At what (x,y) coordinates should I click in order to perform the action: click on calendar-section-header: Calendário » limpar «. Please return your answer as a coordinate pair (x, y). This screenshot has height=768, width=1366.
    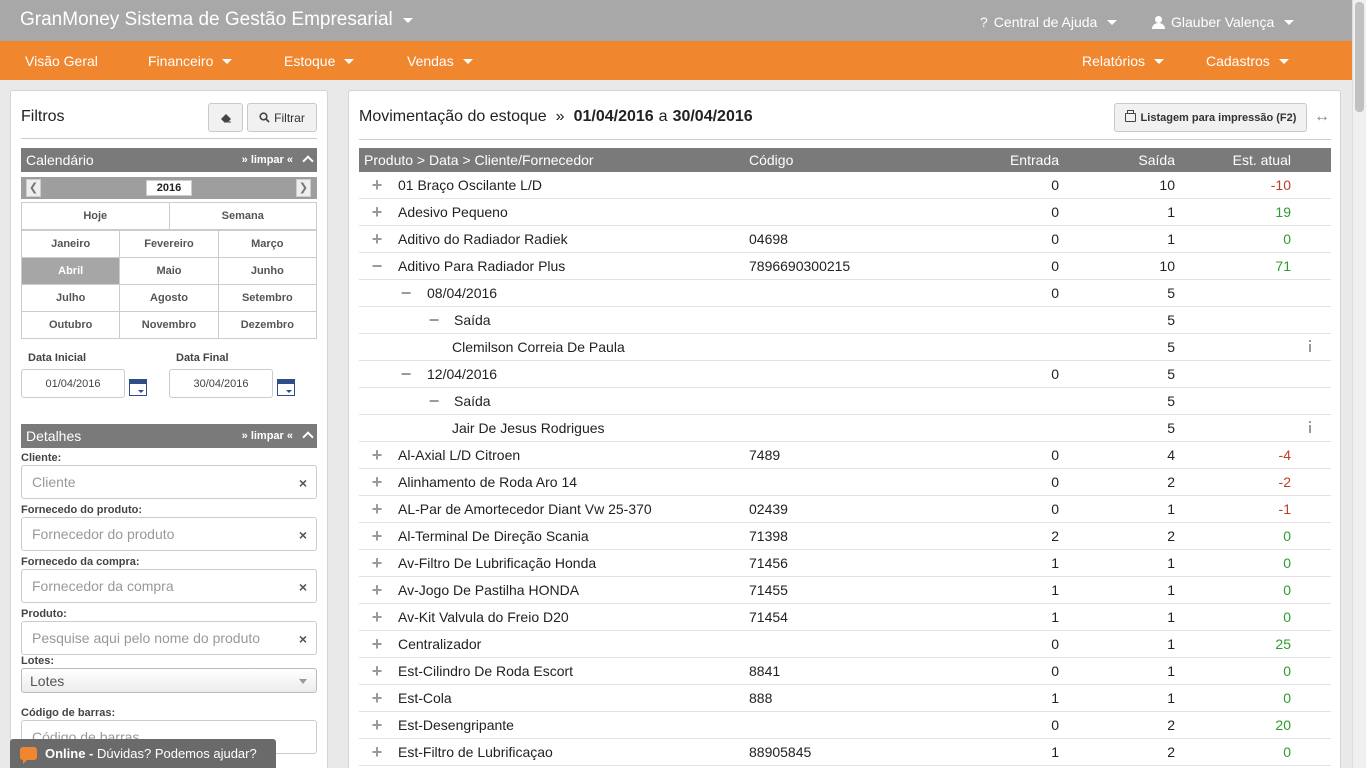
    Looking at the image, I should click on (169, 160).